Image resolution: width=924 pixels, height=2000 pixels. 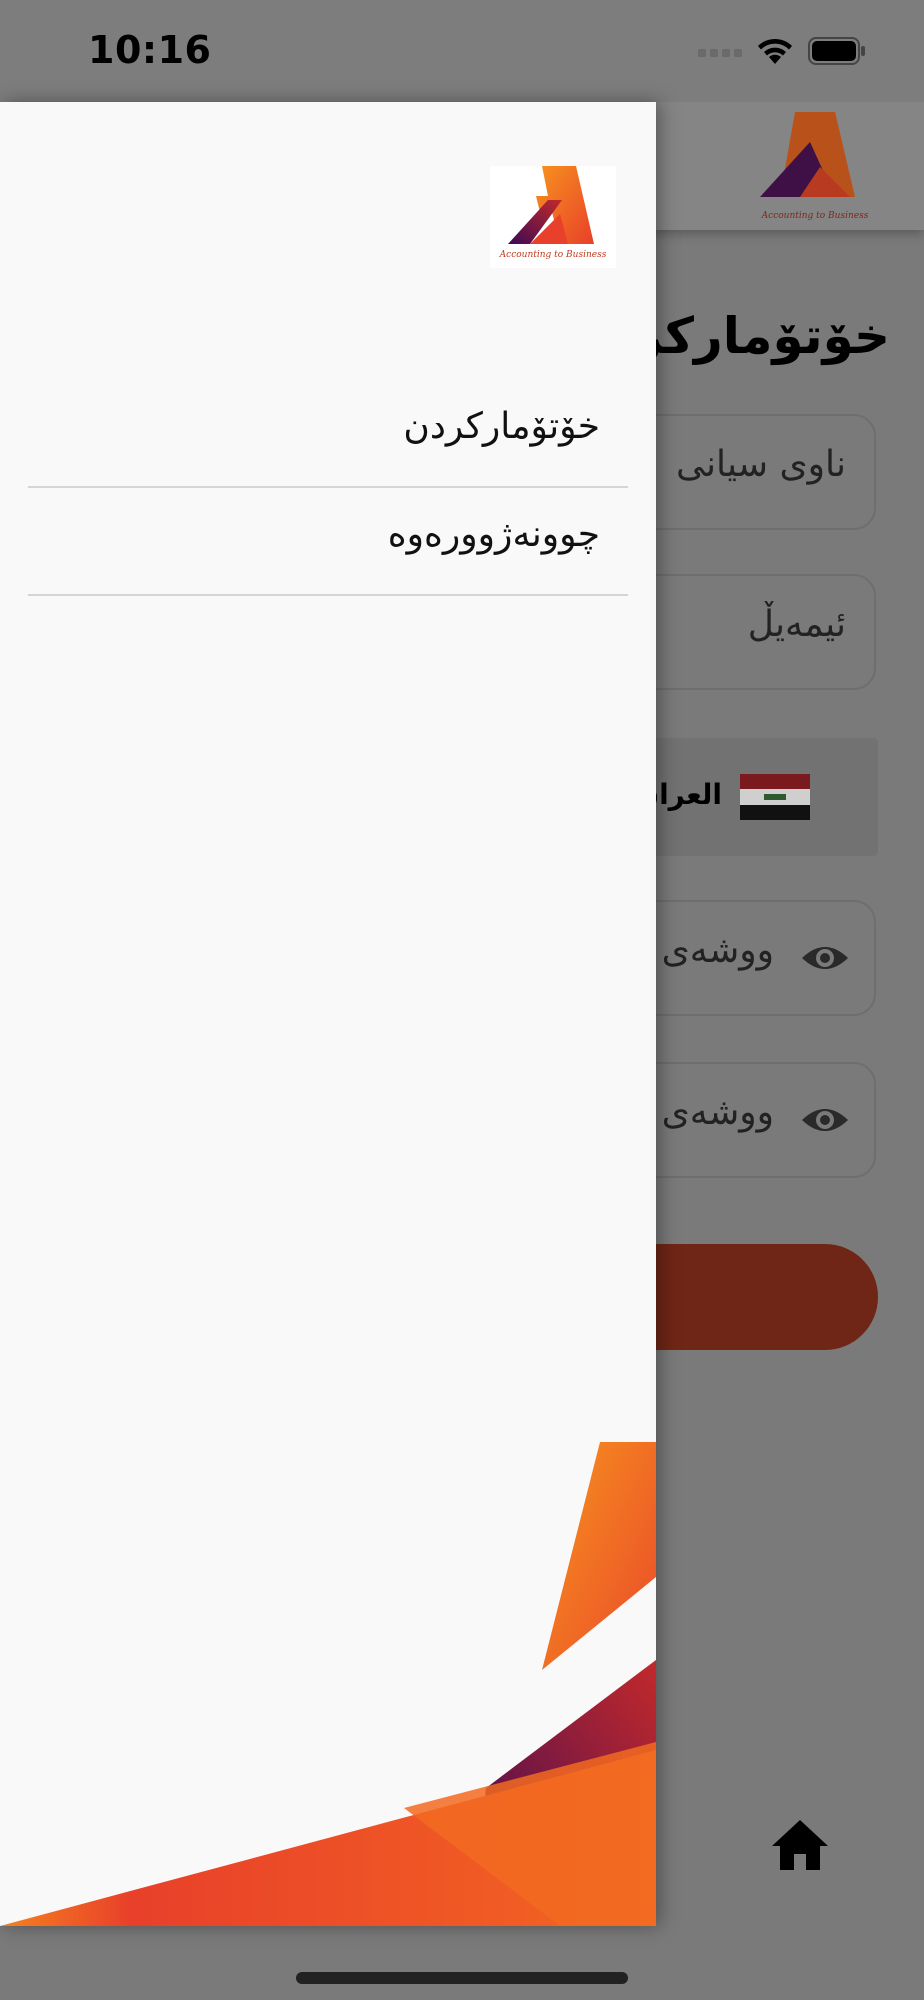 I want to click on cellular-signal-icon, so click(x=720, y=53).